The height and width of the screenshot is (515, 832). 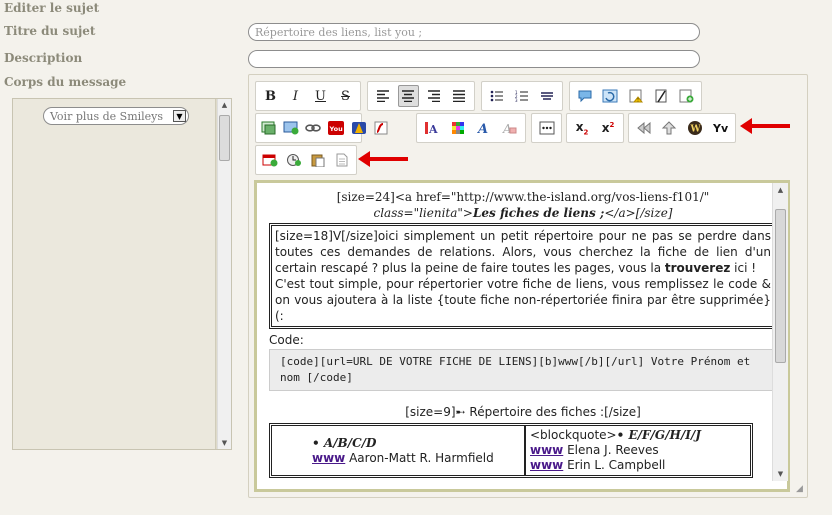 I want to click on wikipedia-icon: W, so click(x=695, y=128).